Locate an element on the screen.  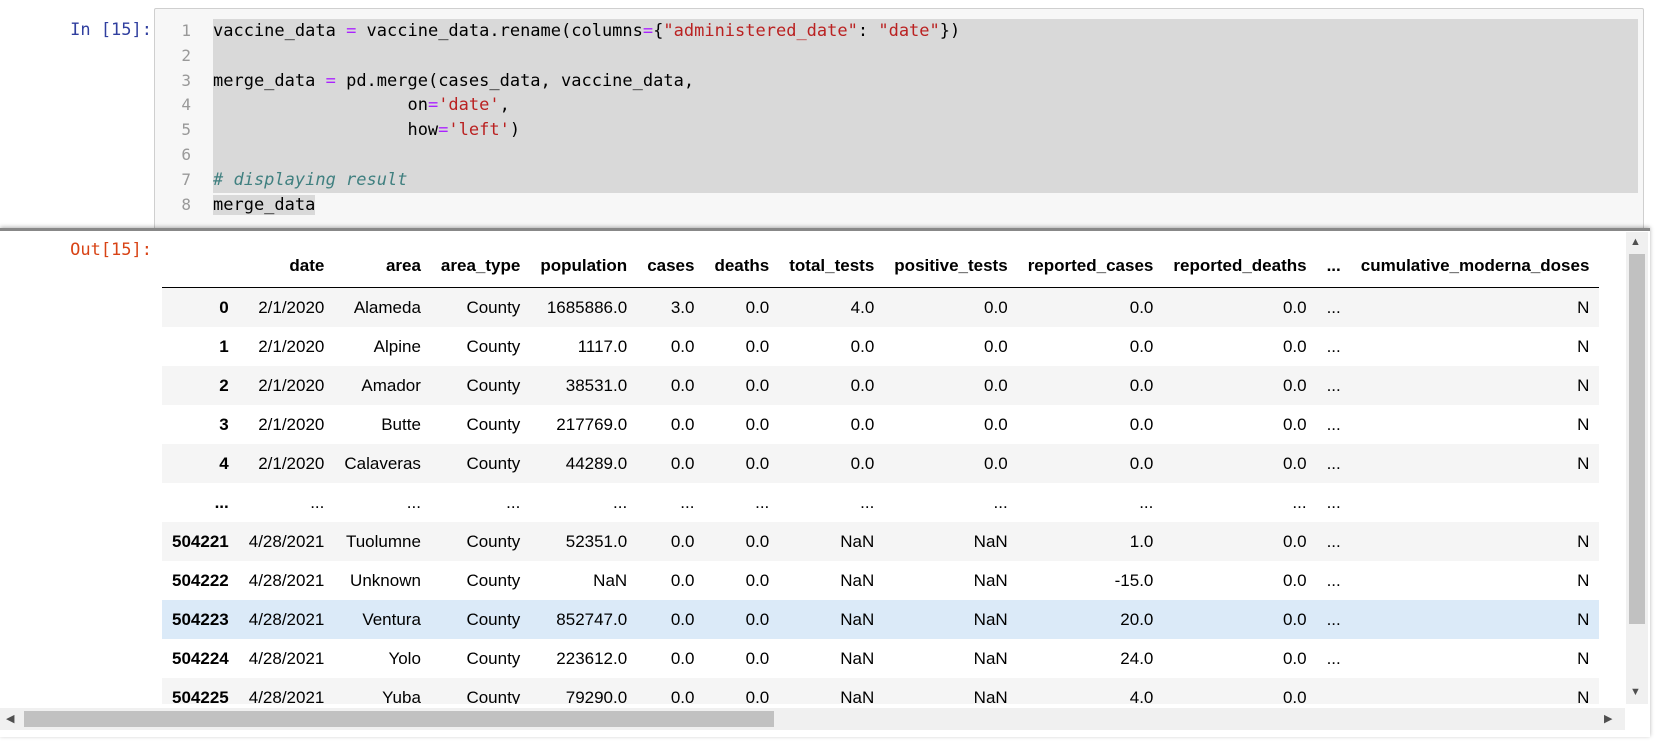
column-header: total_tests is located at coordinates (832, 265).